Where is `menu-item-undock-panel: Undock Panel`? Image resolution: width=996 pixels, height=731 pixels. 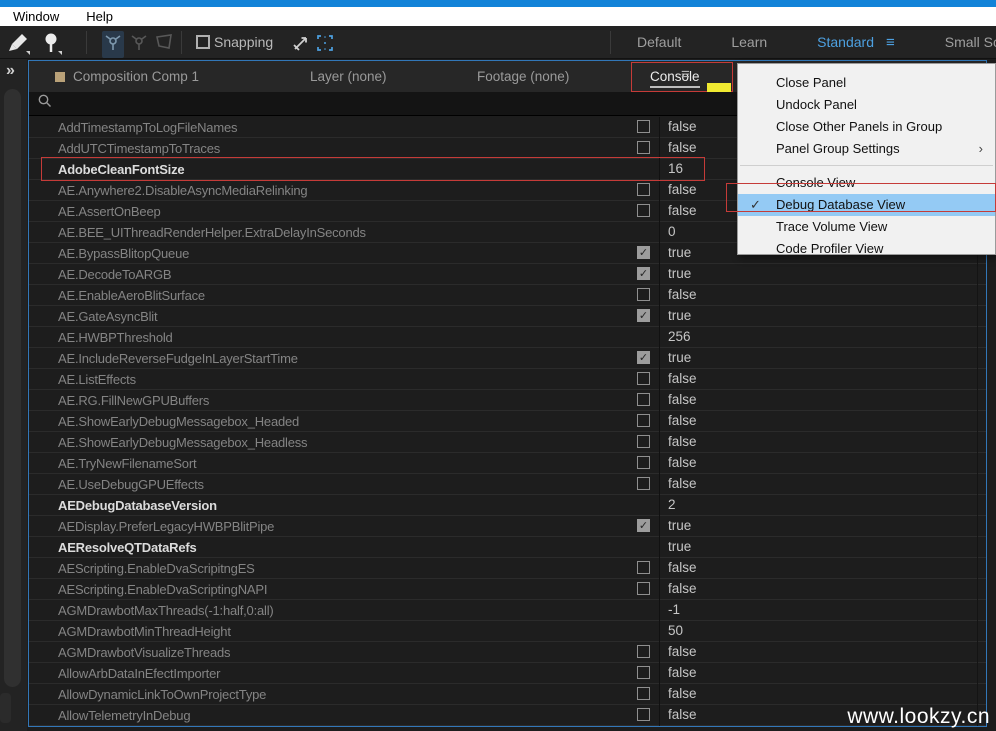 menu-item-undock-panel: Undock Panel is located at coordinates (866, 105).